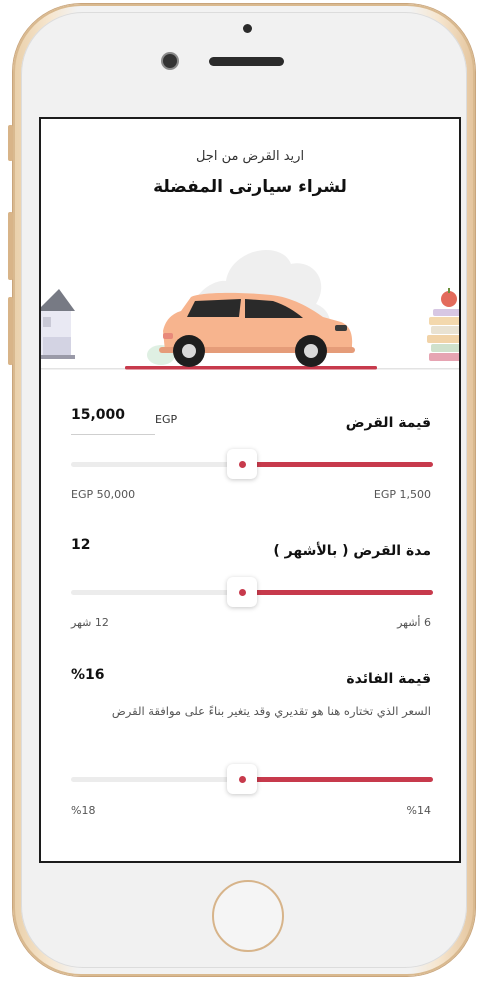 Image resolution: width=487 pixels, height=982 pixels. What do you see at coordinates (388, 423) in the screenshot?
I see `loan-amount-label: قيمة القرض` at bounding box center [388, 423].